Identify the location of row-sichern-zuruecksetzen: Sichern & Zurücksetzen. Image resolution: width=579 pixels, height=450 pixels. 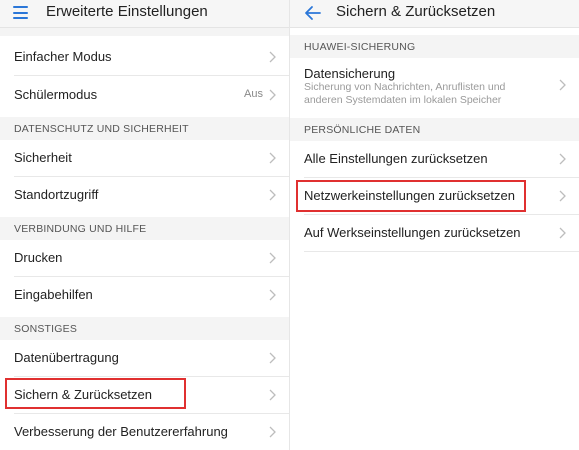
(144, 395).